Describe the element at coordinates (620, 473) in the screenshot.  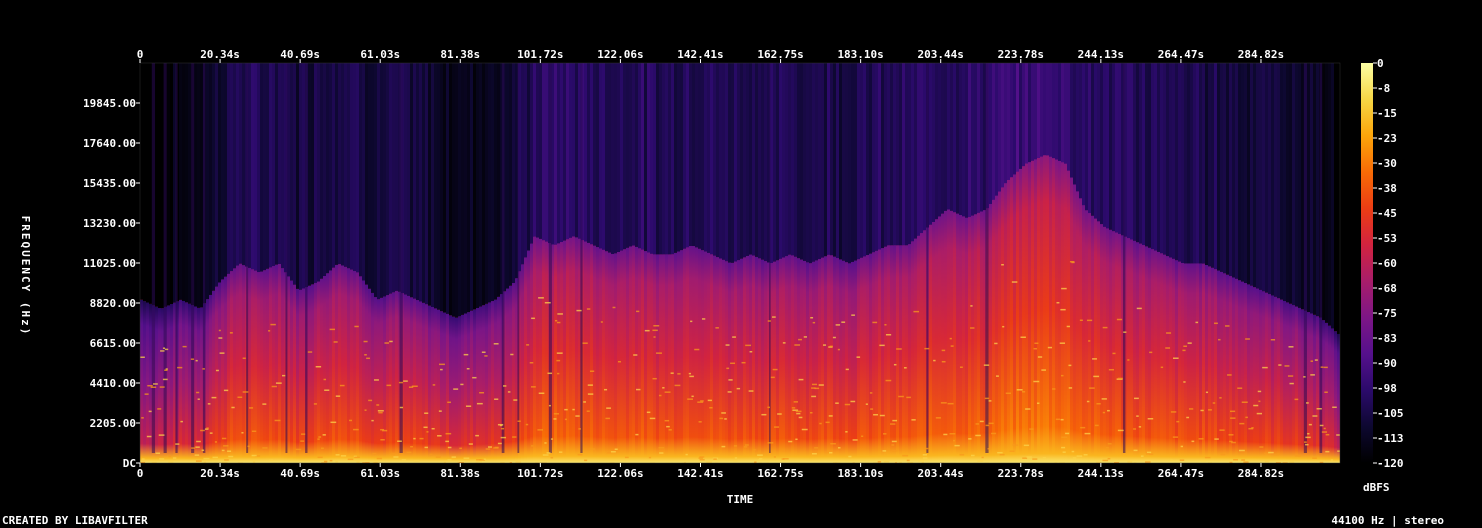
I see `x-tick-label-bottom: 122.06s` at that location.